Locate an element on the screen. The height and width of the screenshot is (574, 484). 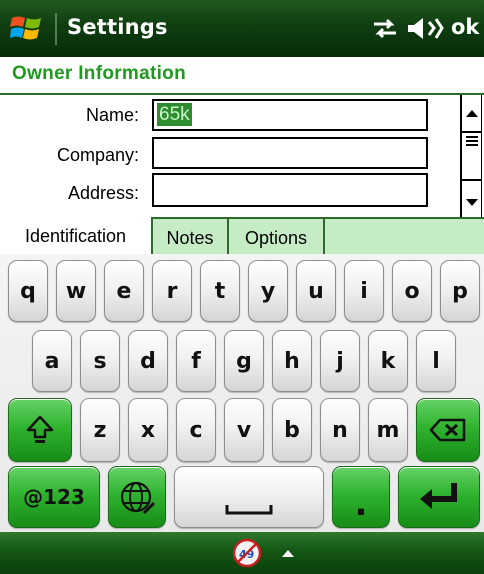
key-w: w is located at coordinates (76, 291).